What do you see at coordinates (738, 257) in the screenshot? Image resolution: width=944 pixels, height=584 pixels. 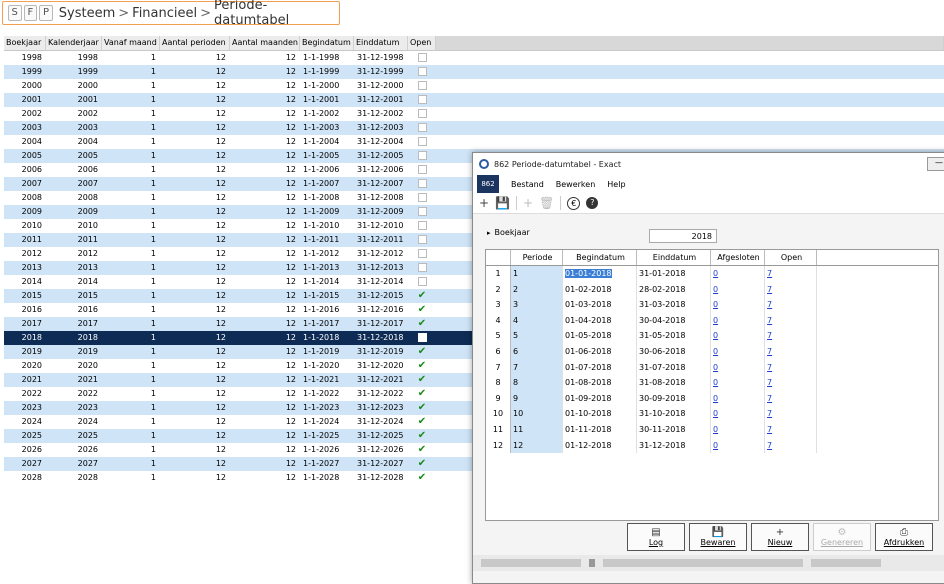 I see `column-header-afgesloten: Afgesloten` at bounding box center [738, 257].